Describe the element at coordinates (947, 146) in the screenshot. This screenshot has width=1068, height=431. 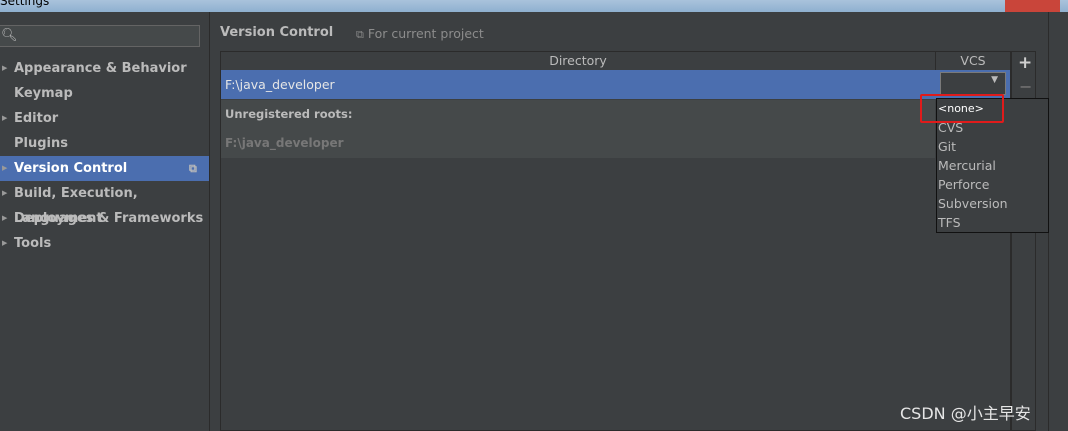
I see `vcs-option-git: Git` at that location.